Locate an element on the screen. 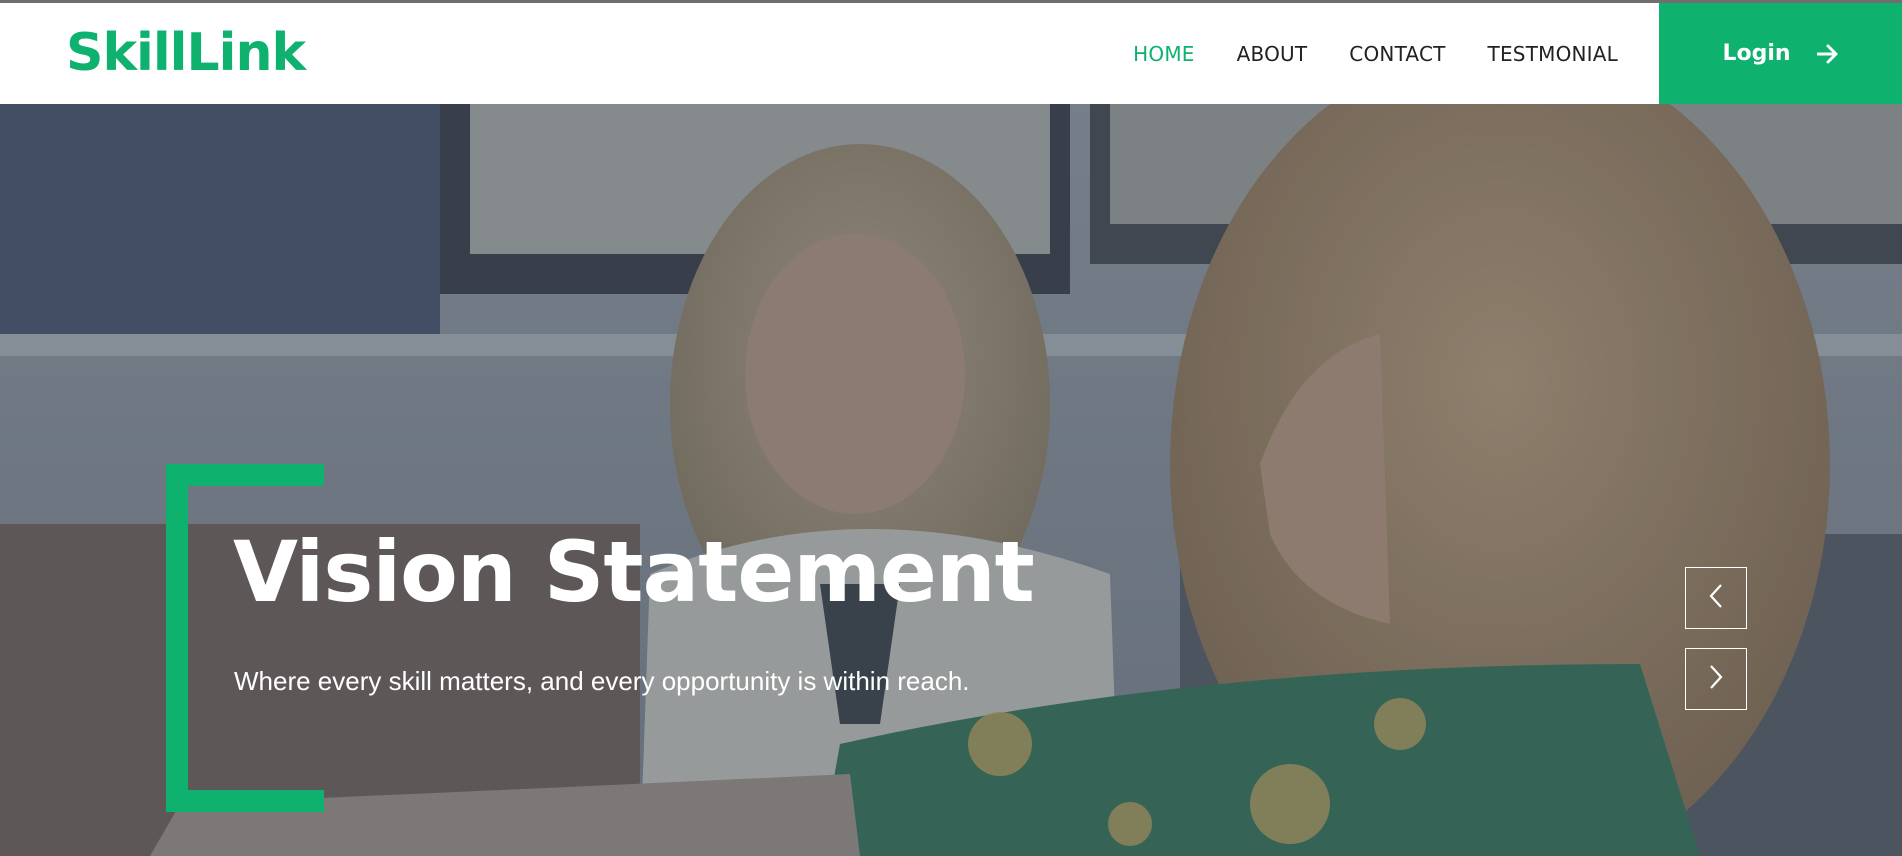 This screenshot has width=1902, height=856. carousel-next-button is located at coordinates (1716, 679).